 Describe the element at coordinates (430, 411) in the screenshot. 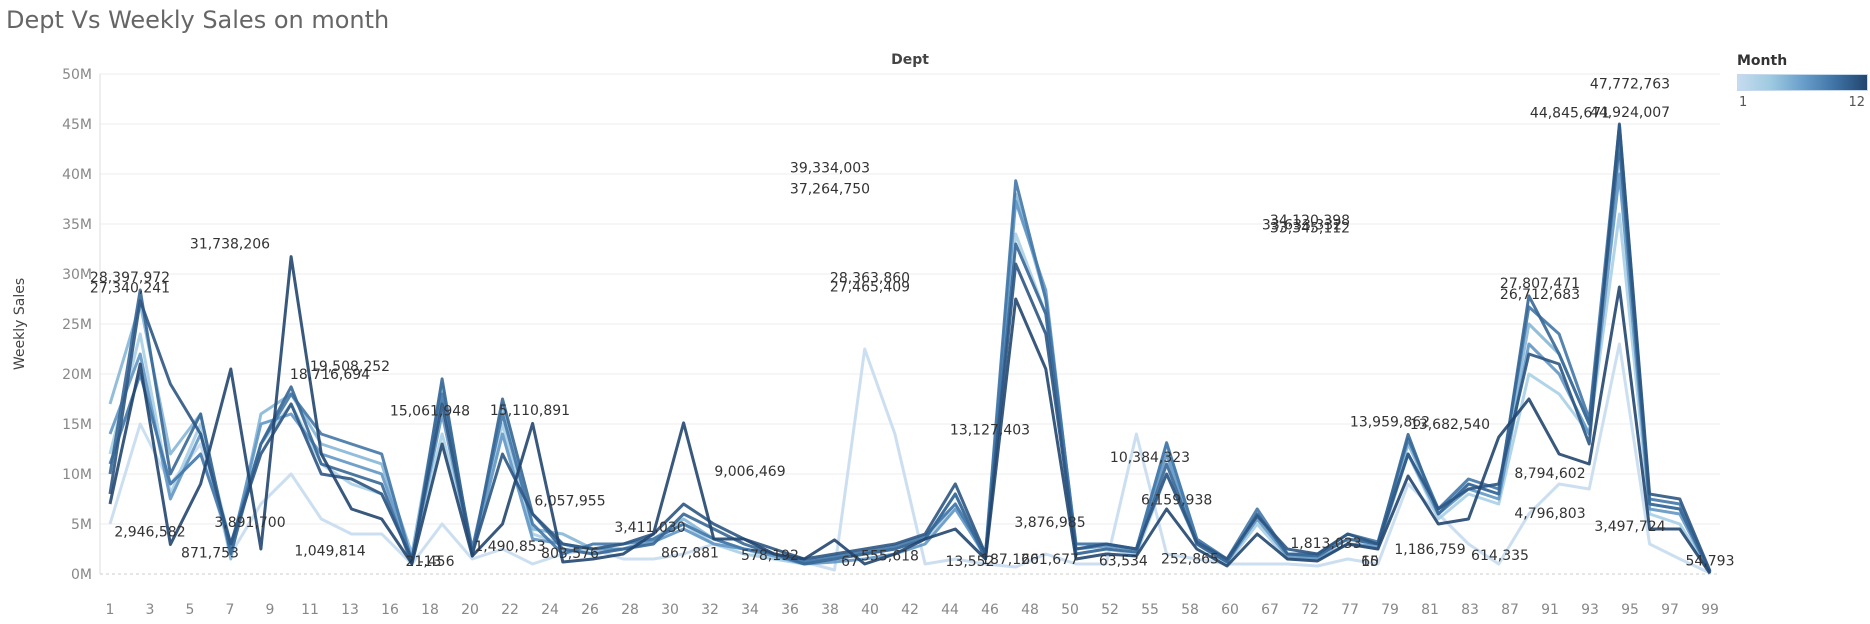

I see `data-label: 15,061,948` at that location.